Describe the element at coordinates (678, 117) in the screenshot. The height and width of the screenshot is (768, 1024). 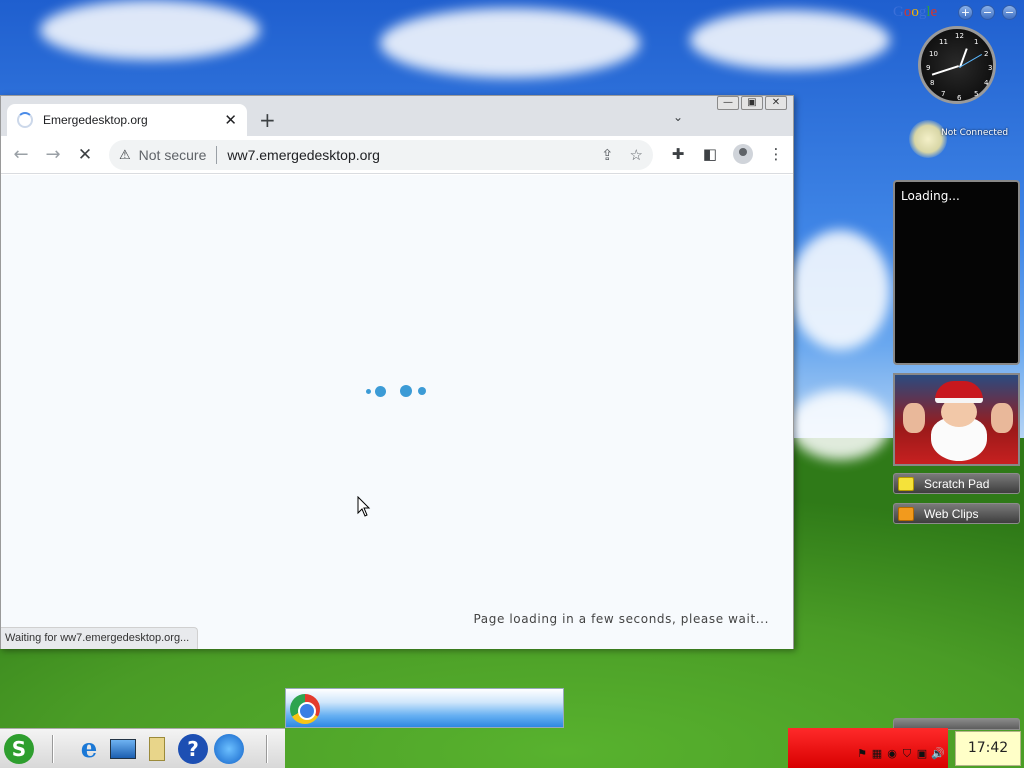
I see `tab-search-chevron-down-icon: ⌄` at that location.